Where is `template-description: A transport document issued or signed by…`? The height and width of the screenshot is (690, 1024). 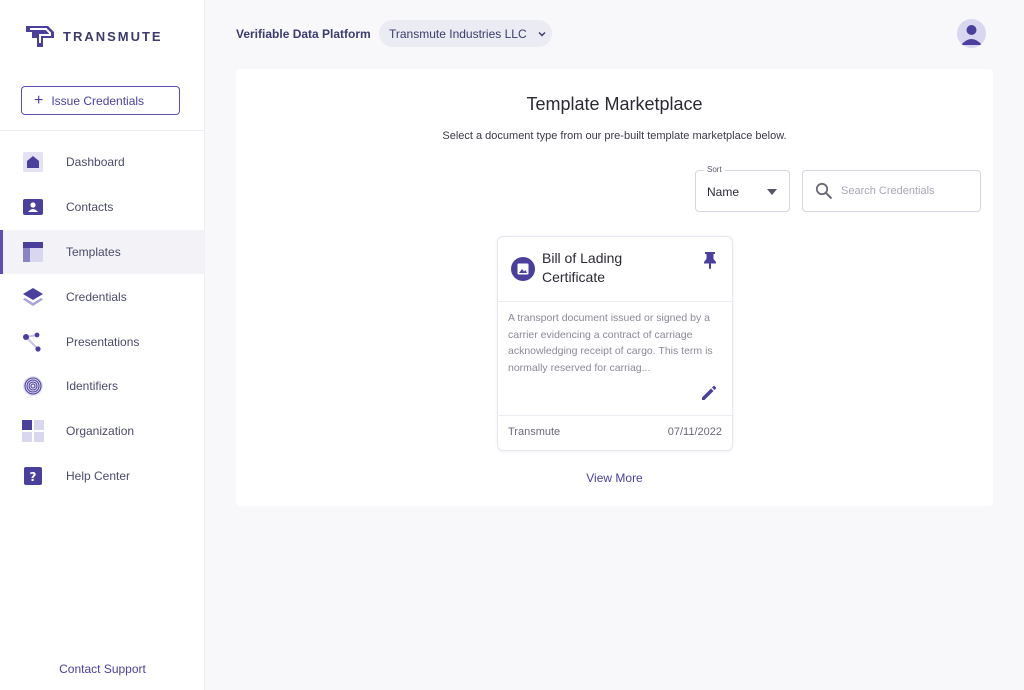
template-description: A transport document issued or signed by… is located at coordinates (610, 343).